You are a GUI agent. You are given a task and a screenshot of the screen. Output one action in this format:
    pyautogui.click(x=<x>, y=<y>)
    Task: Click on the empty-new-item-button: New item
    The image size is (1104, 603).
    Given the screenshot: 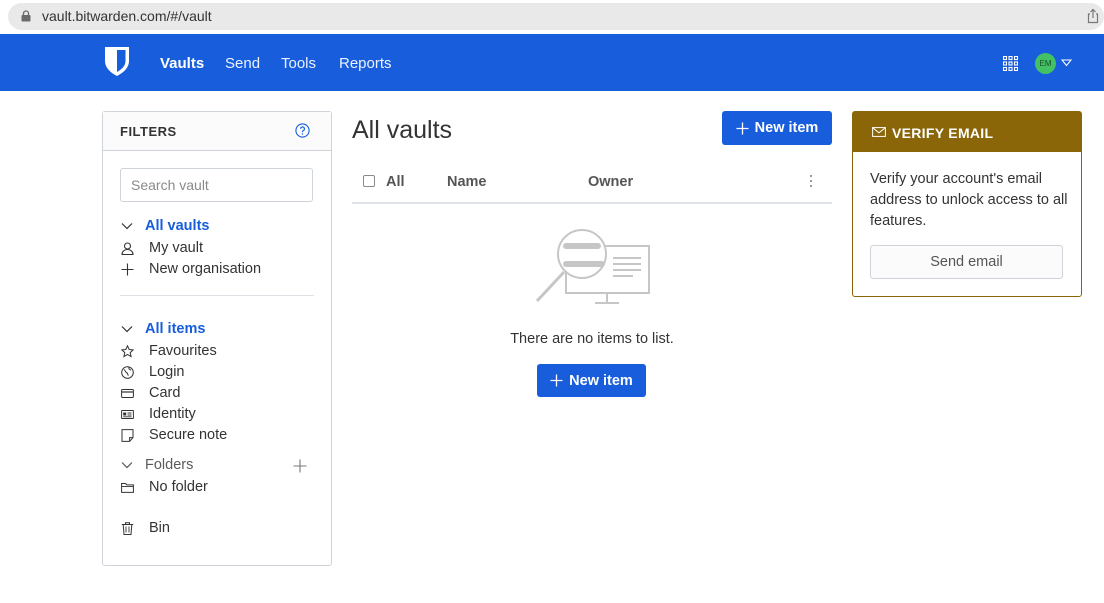 What is the action you would take?
    pyautogui.click(x=591, y=380)
    